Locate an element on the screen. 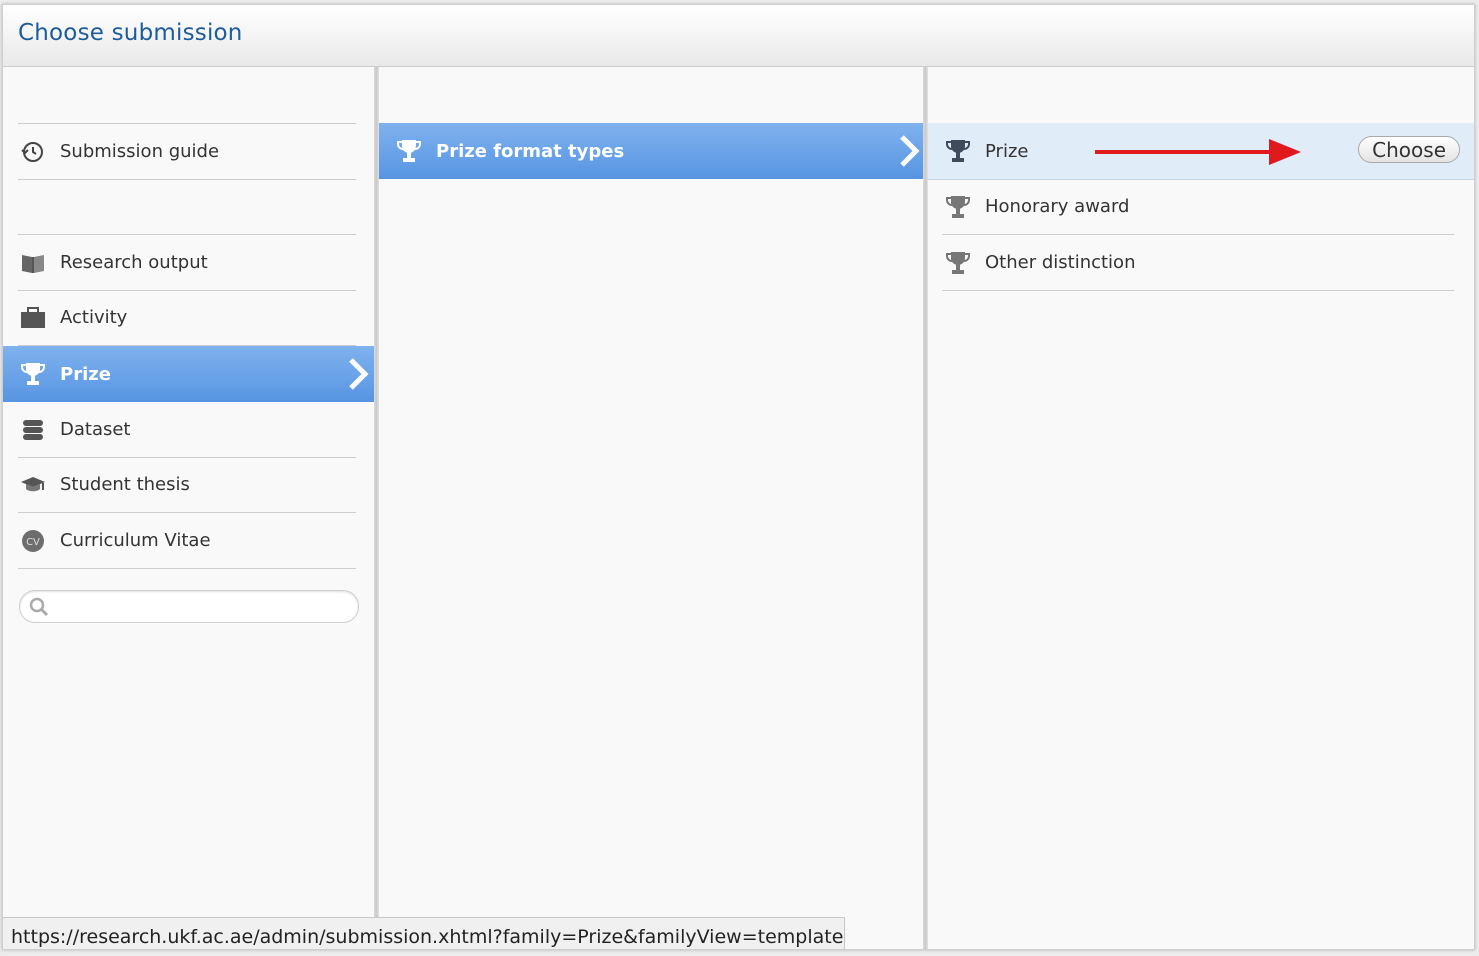  sidebar-item-dataset: Dataset is located at coordinates (187, 430).